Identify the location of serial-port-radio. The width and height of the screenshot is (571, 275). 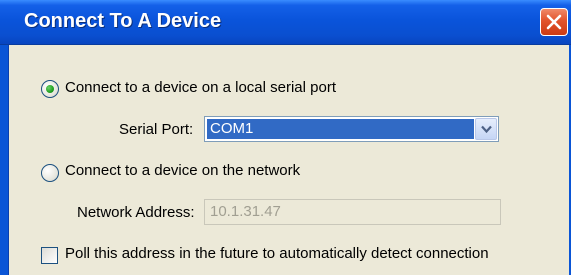
(50, 89).